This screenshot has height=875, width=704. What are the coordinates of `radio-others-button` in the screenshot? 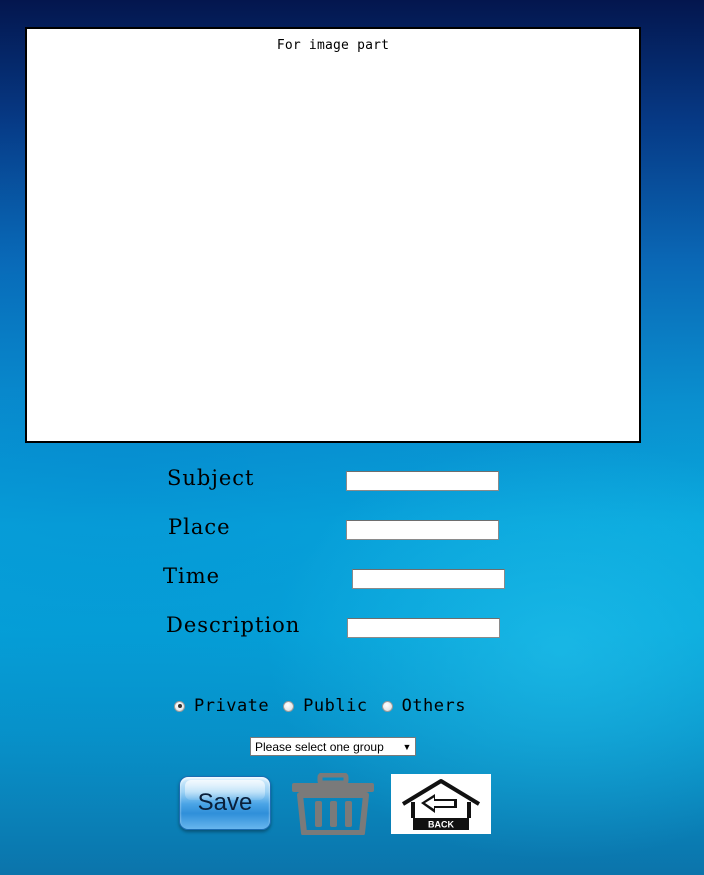 It's located at (387, 706).